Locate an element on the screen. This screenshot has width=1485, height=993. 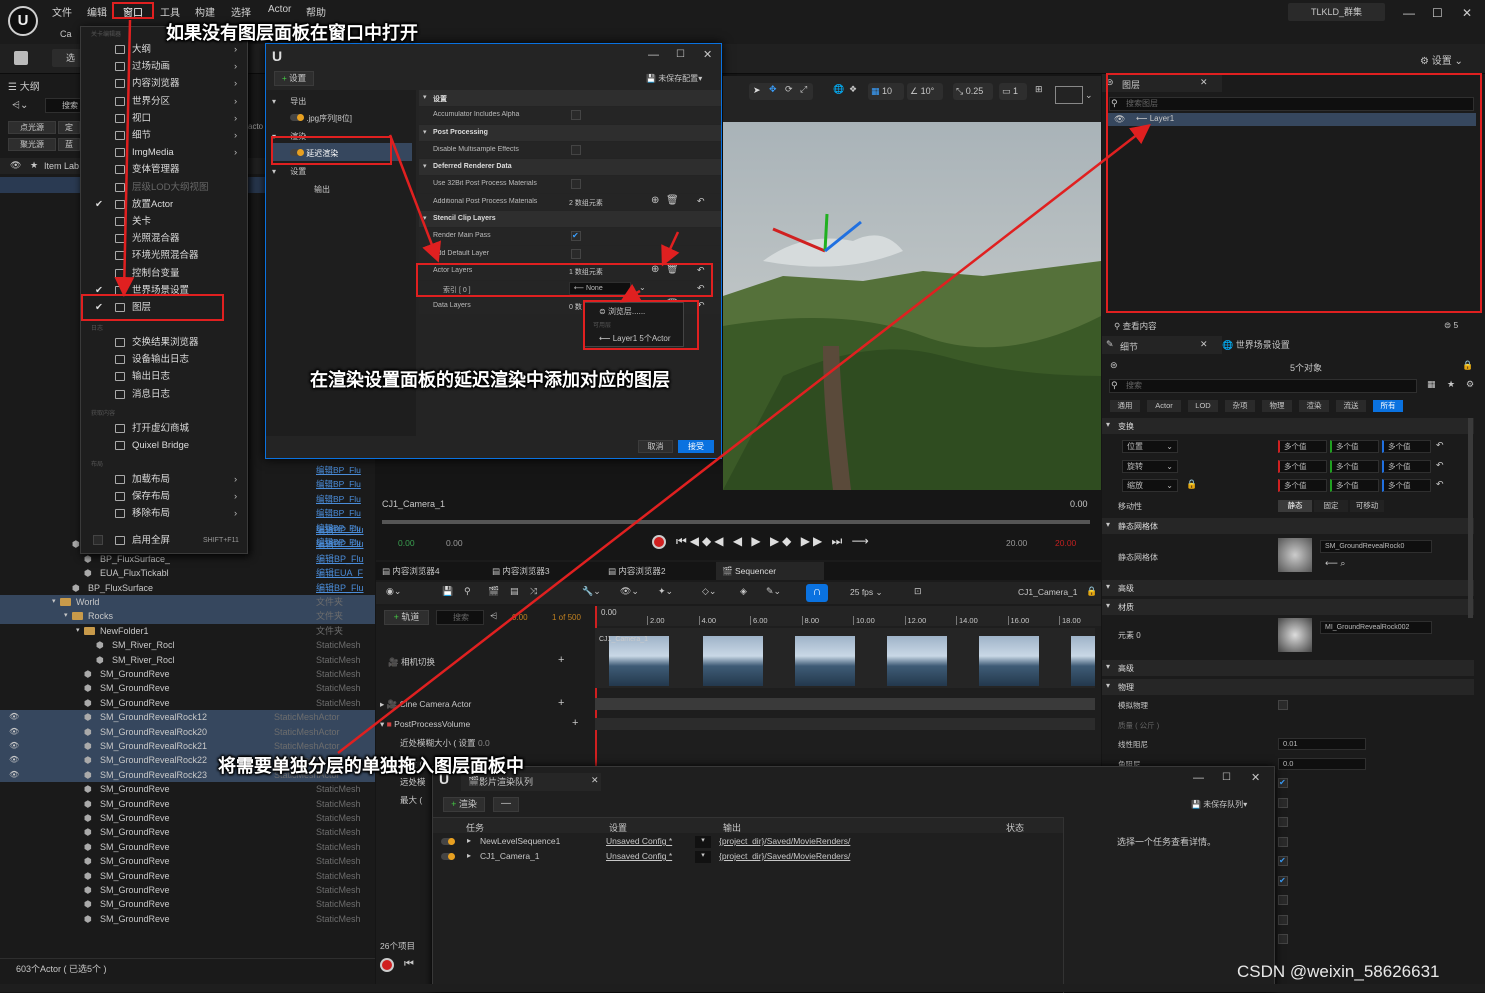
arrow-menu-to-layers is located at coordinates (124, 158).